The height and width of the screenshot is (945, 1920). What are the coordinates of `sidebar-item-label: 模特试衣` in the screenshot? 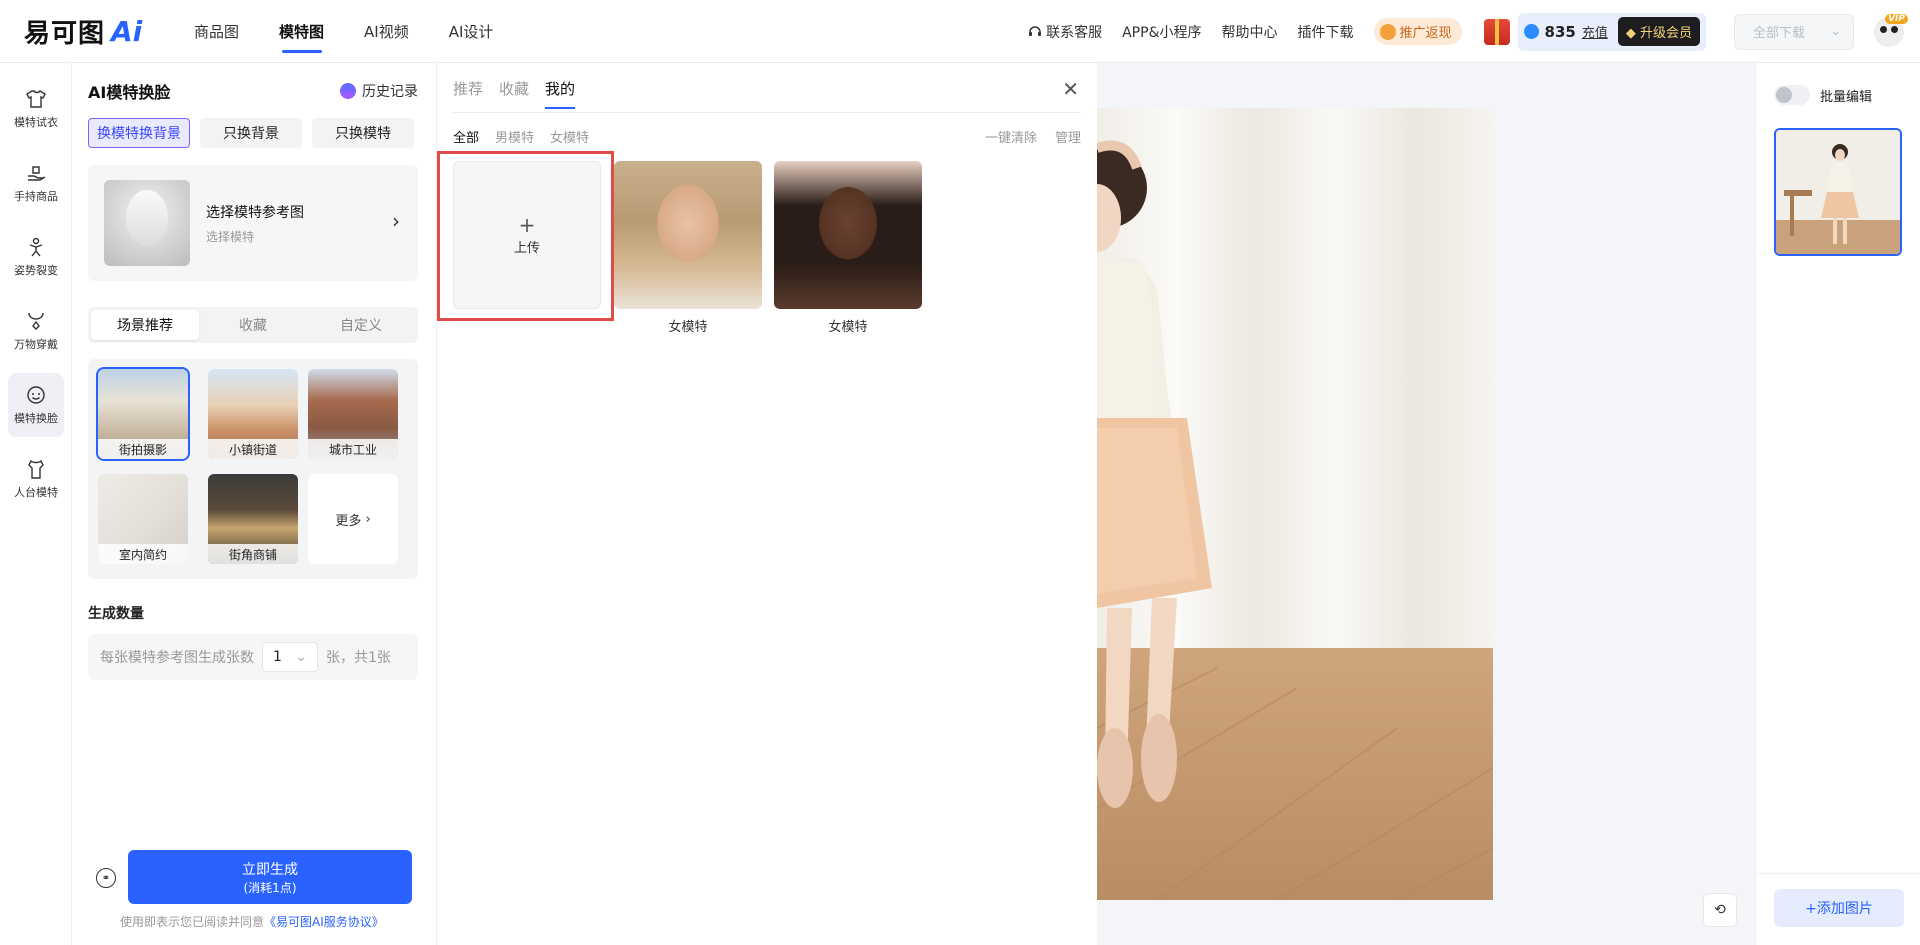 It's located at (36, 122).